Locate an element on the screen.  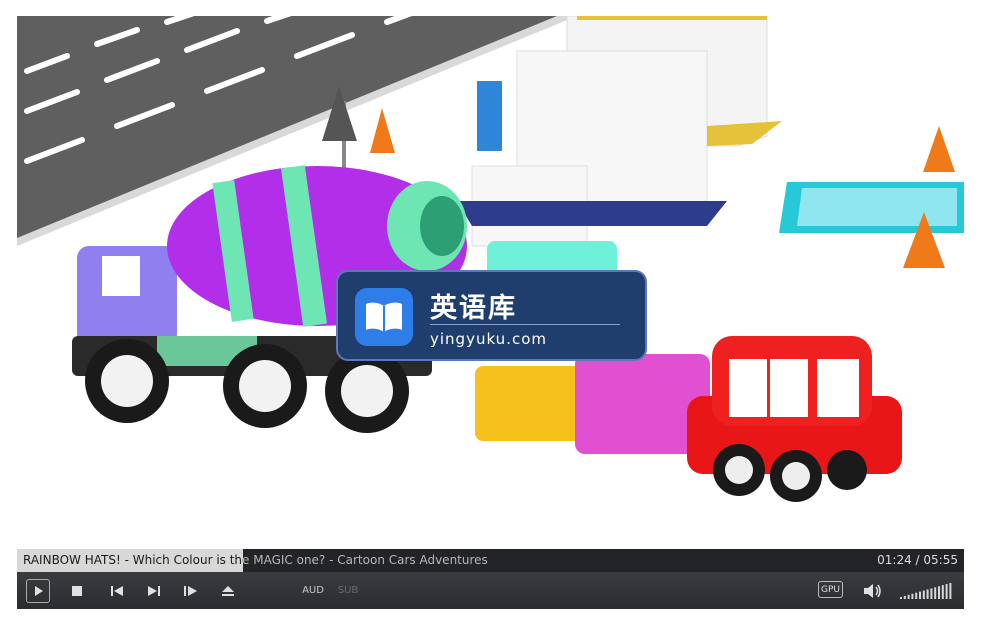
watermark-url: yingyuku.com is located at coordinates (488, 339).